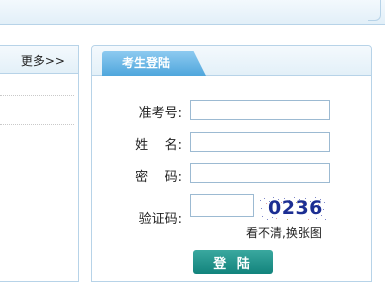 This screenshot has width=385, height=290. What do you see at coordinates (154, 63) in the screenshot?
I see `login-tab-title: 考生登陆` at bounding box center [154, 63].